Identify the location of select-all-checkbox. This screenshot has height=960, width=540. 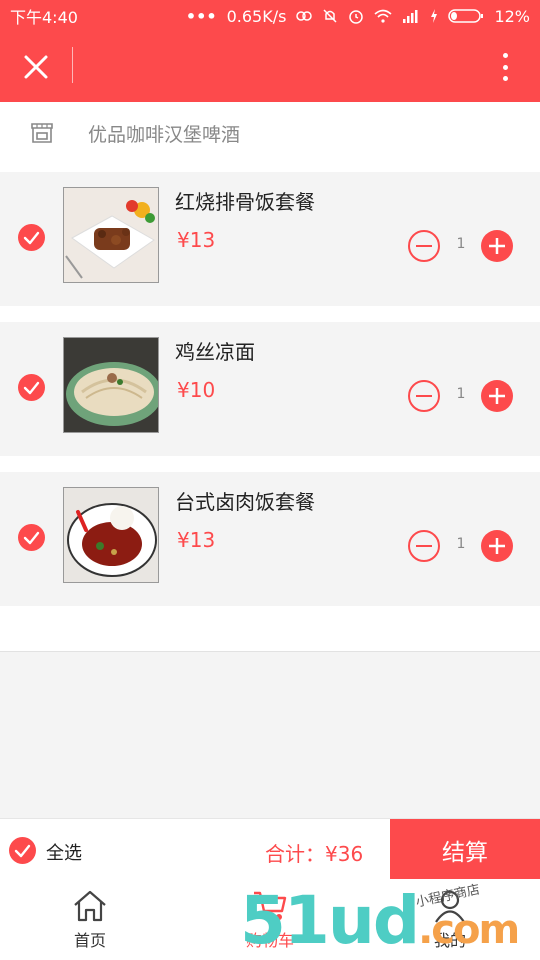
(22, 850).